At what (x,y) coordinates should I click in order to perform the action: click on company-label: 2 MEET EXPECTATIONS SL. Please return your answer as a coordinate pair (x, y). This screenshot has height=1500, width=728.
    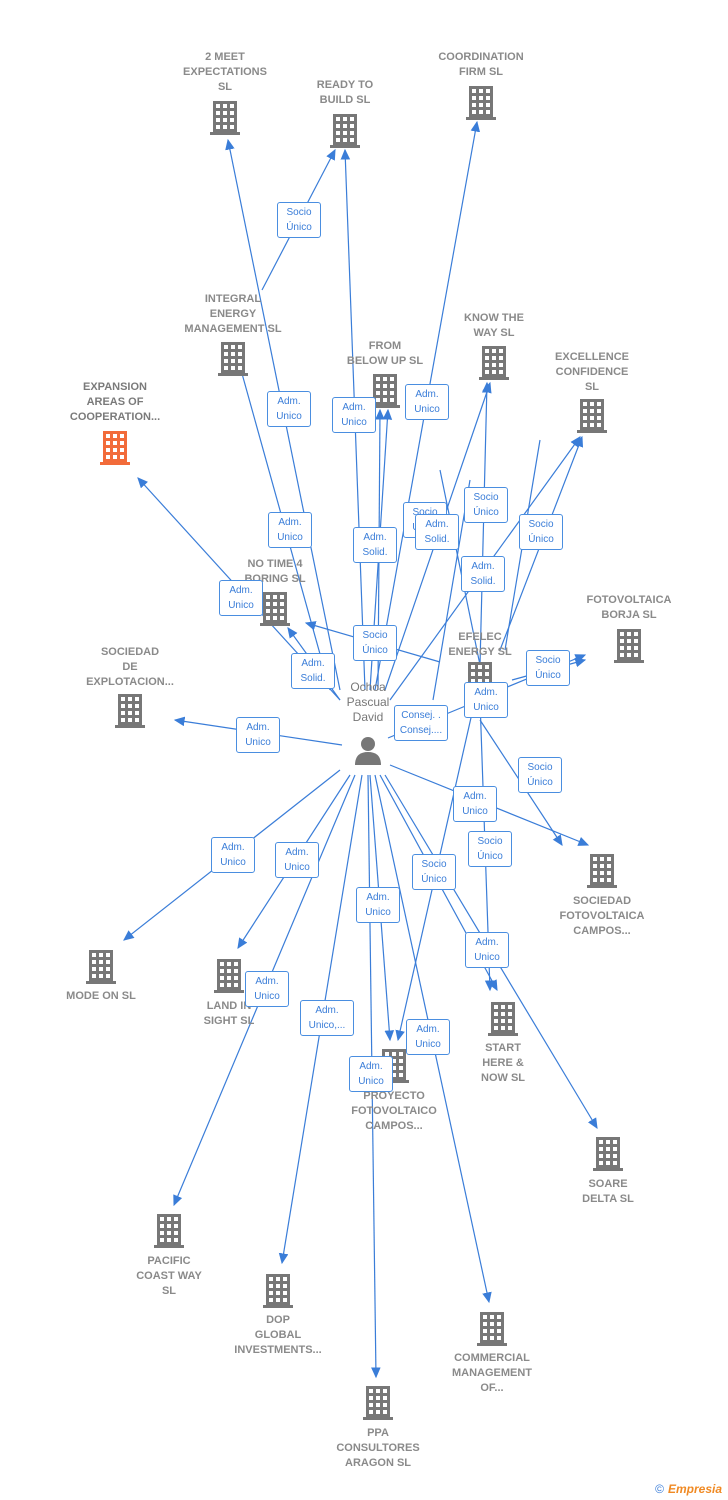
    Looking at the image, I should click on (225, 72).